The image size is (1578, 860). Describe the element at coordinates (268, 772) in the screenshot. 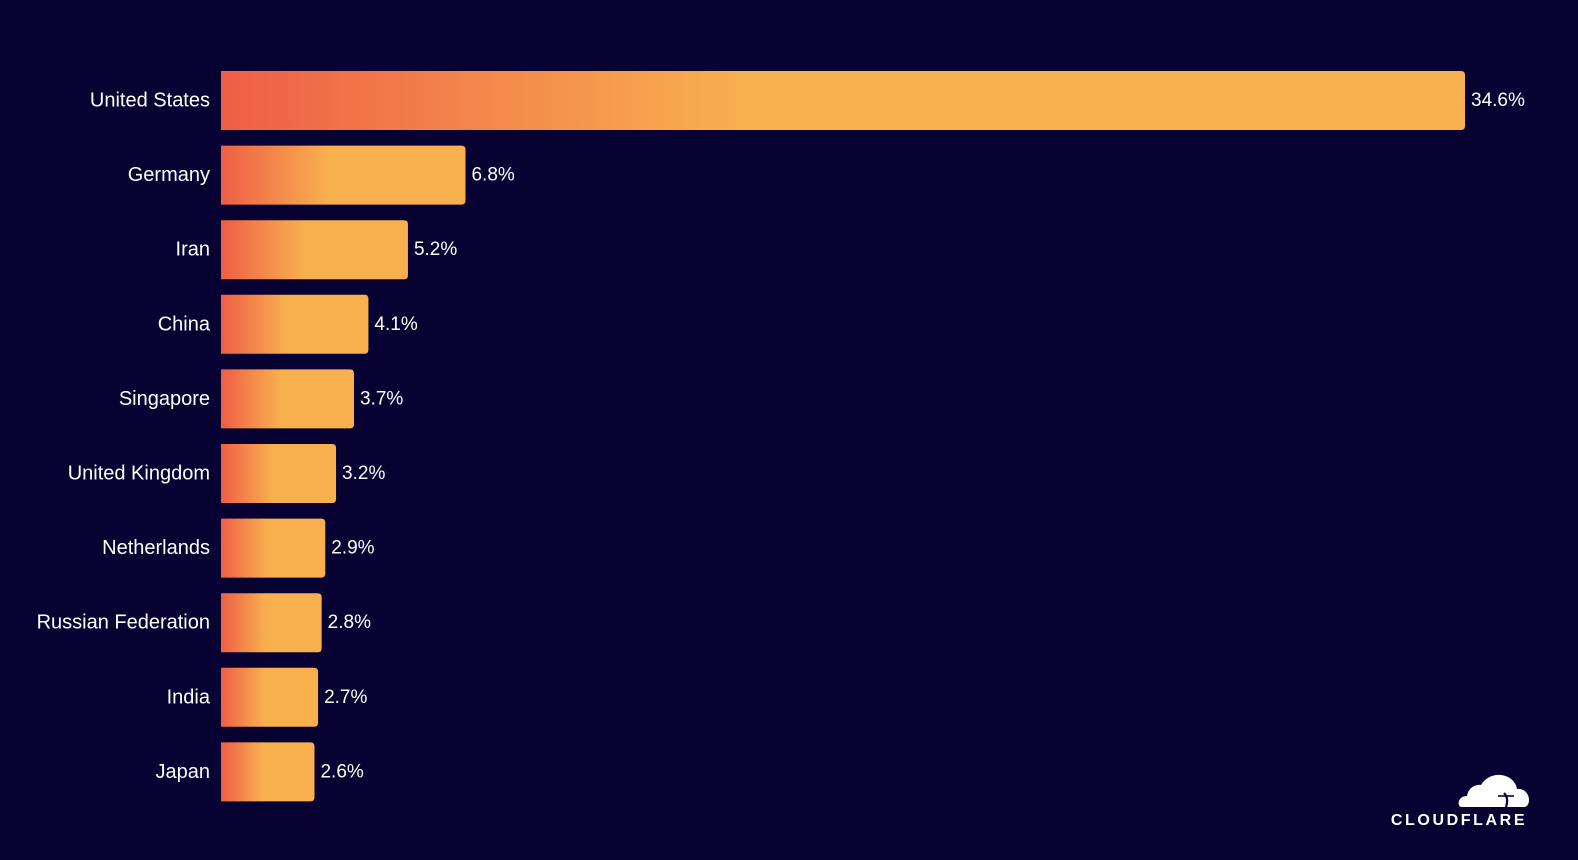

I see `bar-japan` at that location.